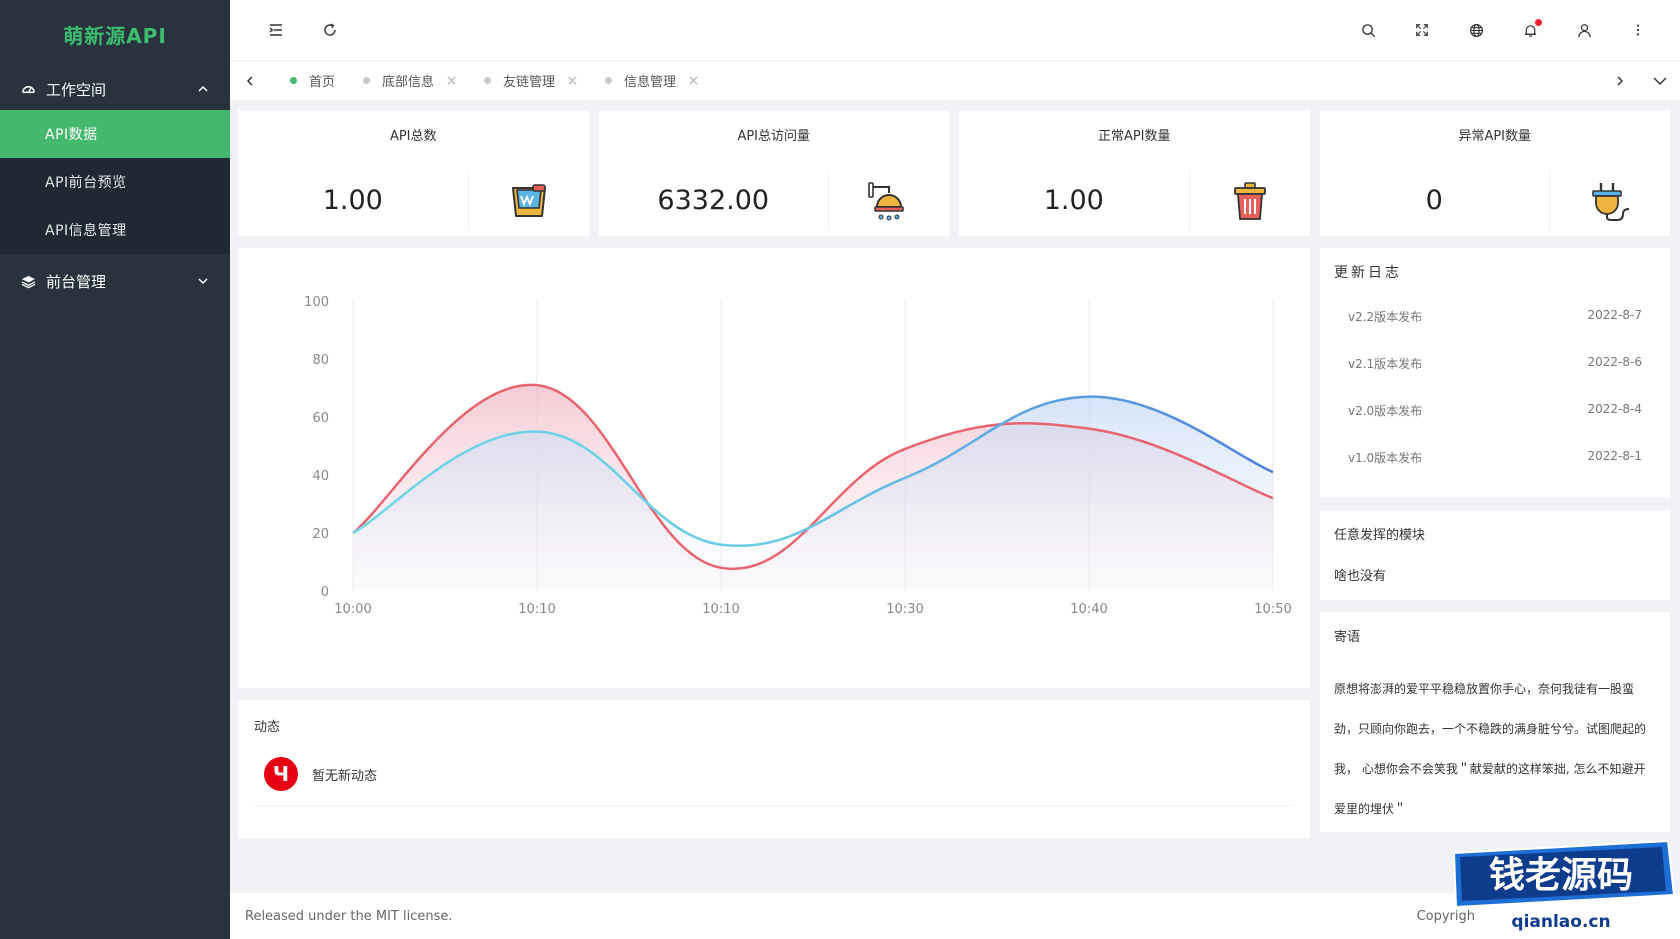 Image resolution: width=1680 pixels, height=939 pixels. I want to click on y-tick-label: 60, so click(320, 418).